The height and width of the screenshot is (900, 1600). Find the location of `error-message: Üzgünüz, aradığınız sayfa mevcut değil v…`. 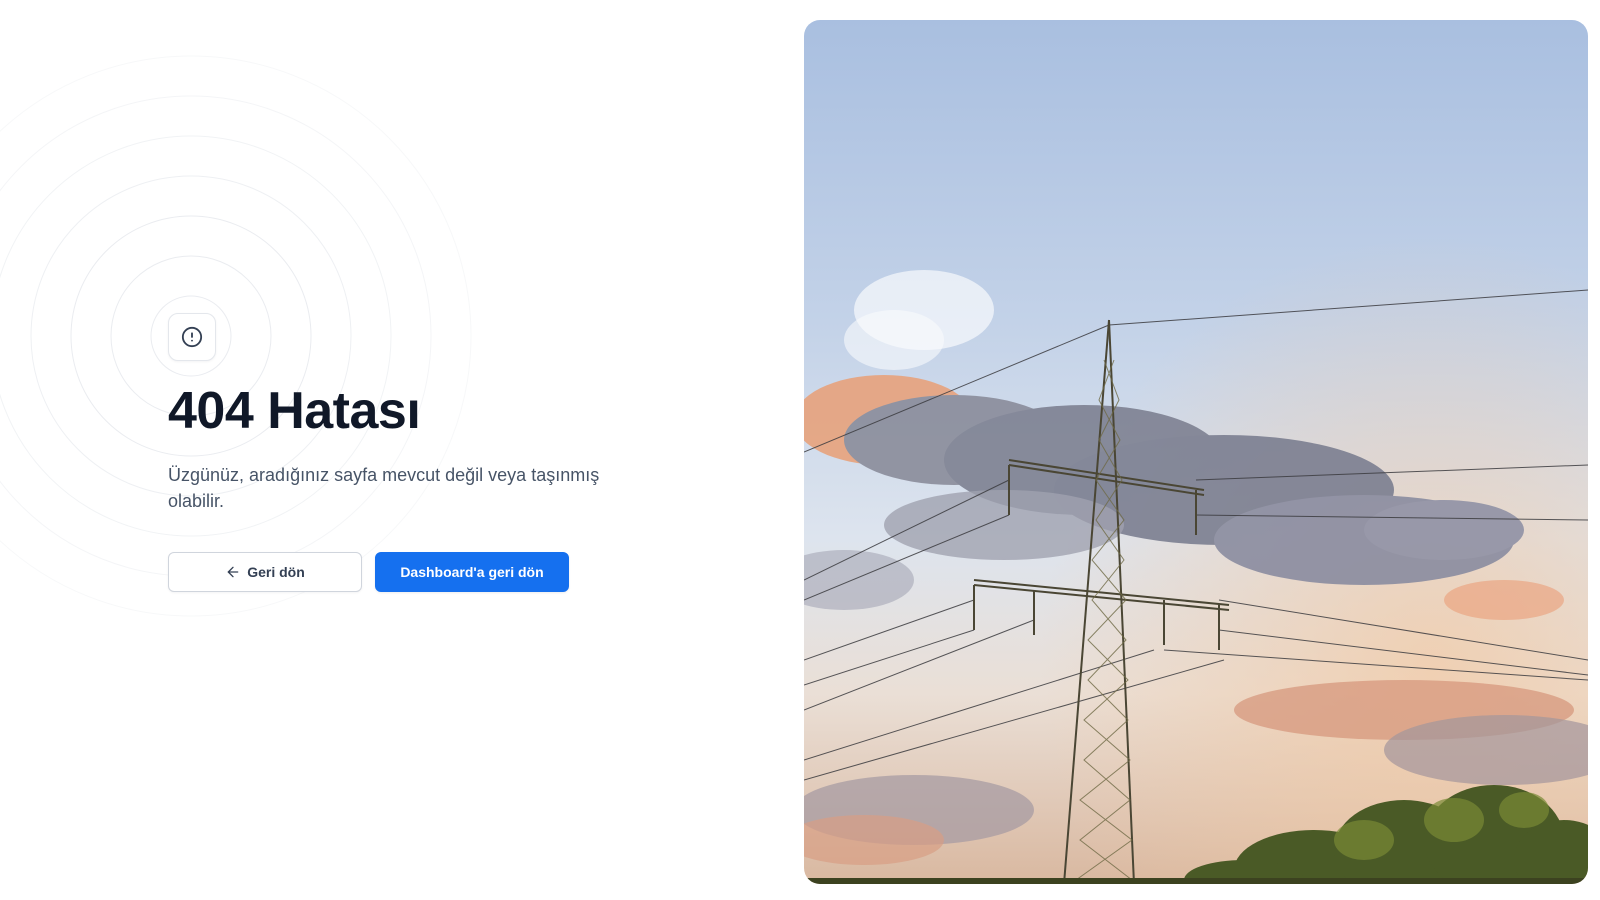

error-message: Üzgünüz, aradığınız sayfa mevcut değil v… is located at coordinates (384, 488).